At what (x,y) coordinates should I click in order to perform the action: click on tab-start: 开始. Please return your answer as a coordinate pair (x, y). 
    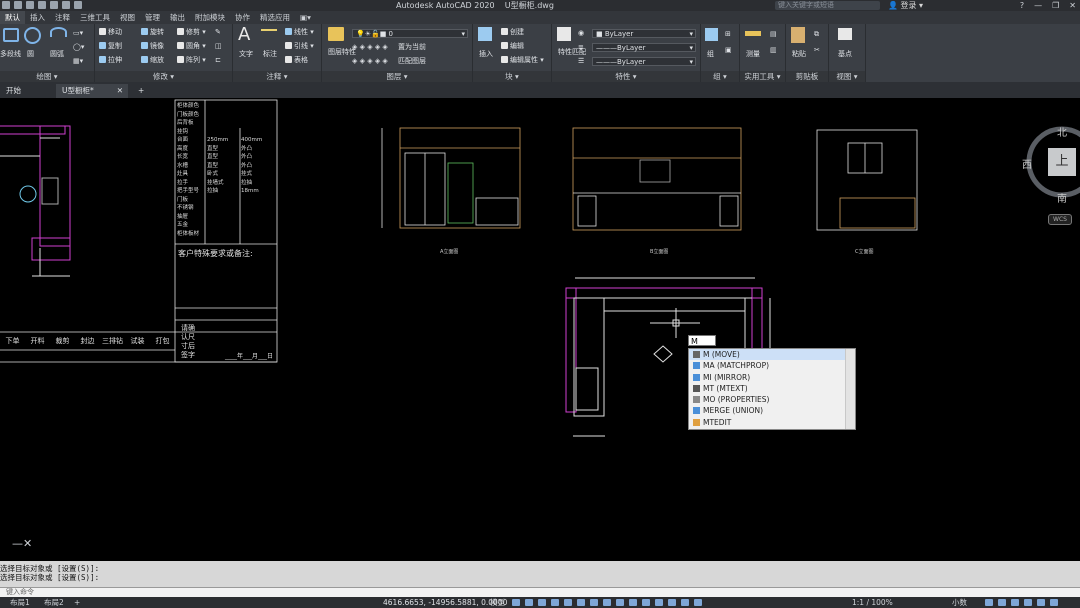
    Looking at the image, I should click on (28, 91).